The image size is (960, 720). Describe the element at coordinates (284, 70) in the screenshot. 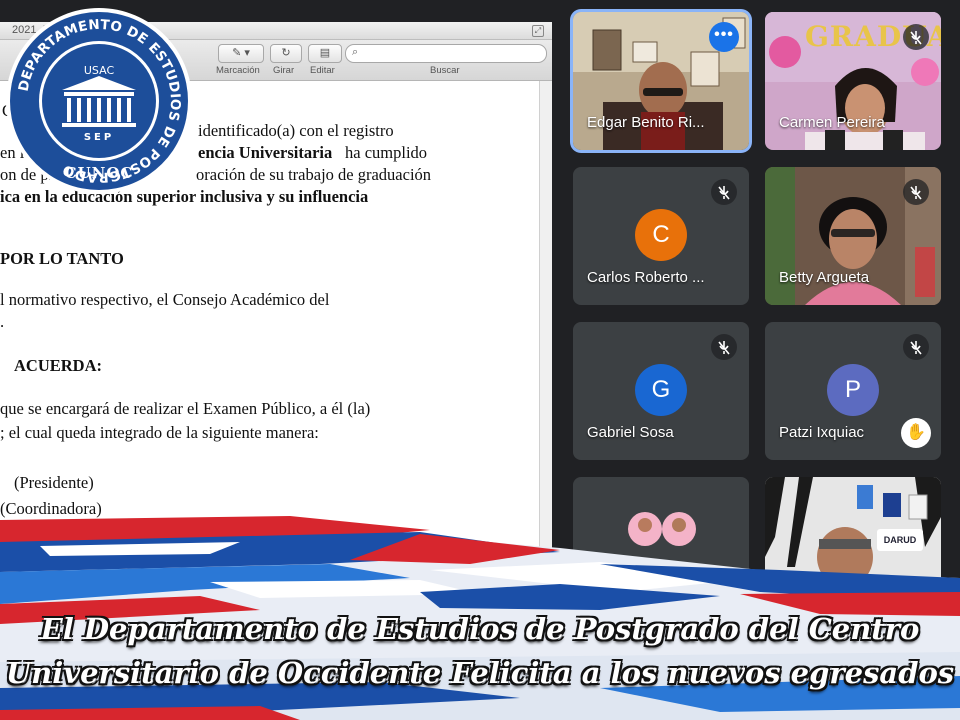

I see `rotate-label: Girar` at that location.